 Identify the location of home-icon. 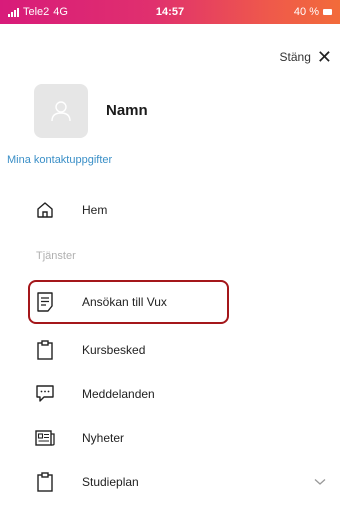
(45, 210).